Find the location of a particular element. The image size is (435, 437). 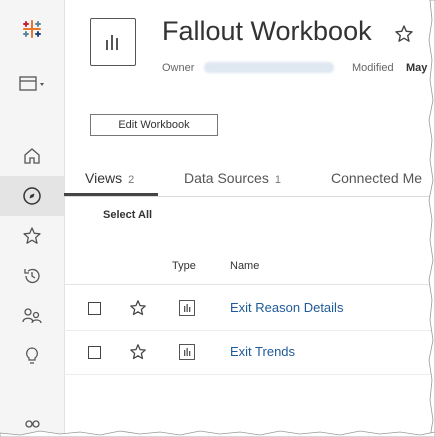

owner-label: Owner is located at coordinates (178, 68).